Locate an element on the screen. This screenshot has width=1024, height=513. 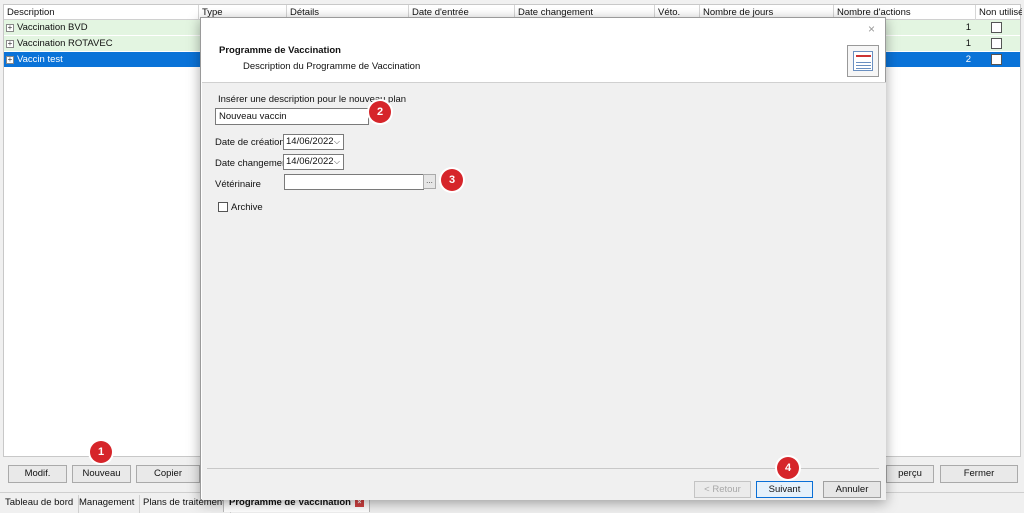
modif-button: Modif. is located at coordinates (37, 474).